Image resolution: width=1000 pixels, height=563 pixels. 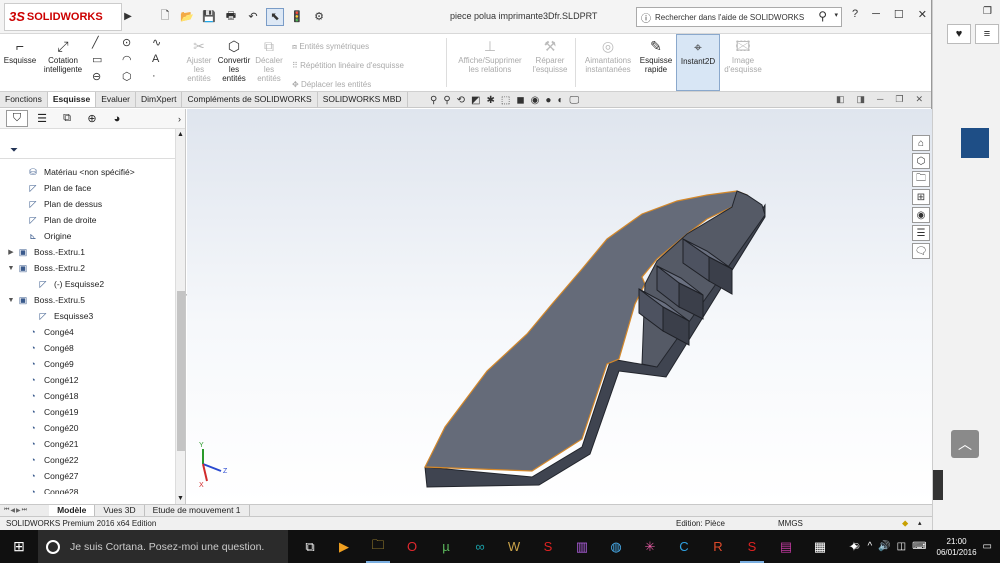 I want to click on cotation-button: ⤢ Cotation intelligente, so click(x=63, y=62).